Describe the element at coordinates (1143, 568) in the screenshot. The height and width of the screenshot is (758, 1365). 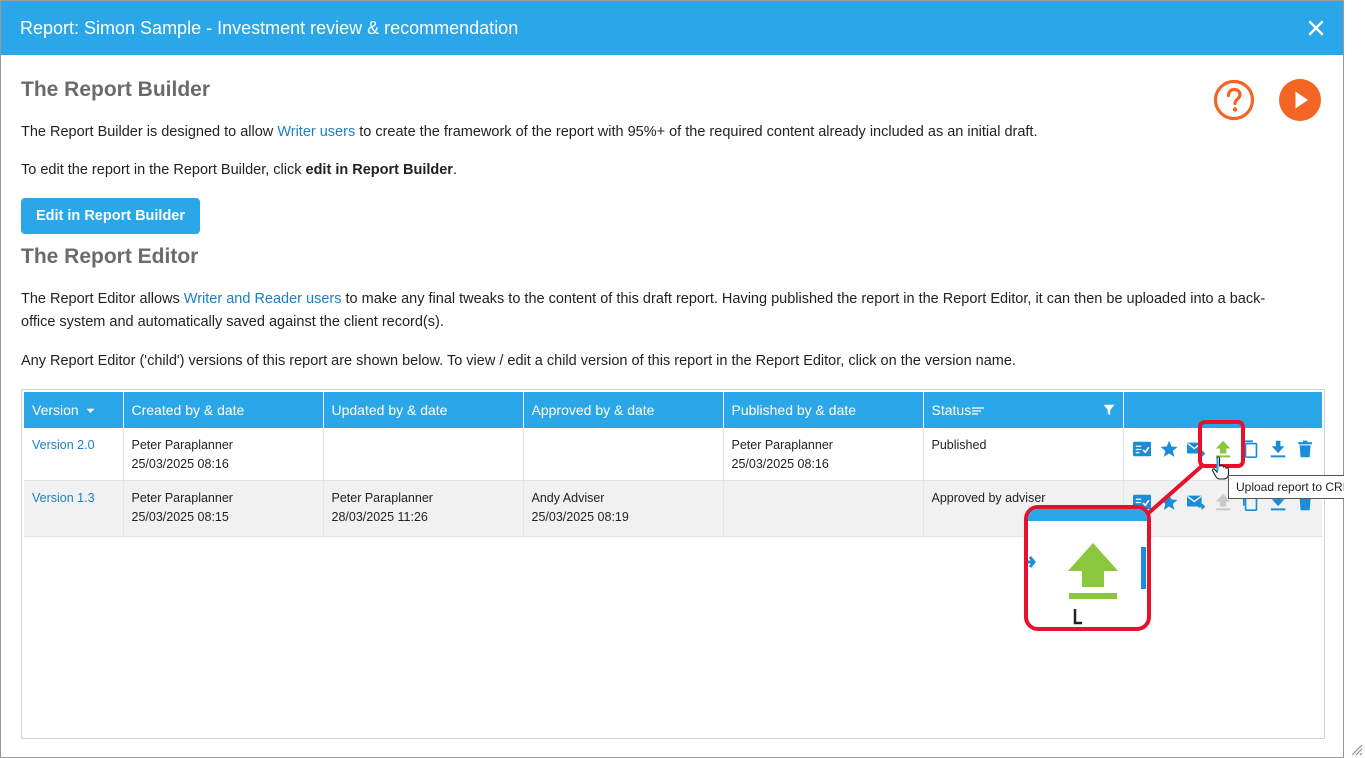
I see `zoom-copy-edge` at that location.